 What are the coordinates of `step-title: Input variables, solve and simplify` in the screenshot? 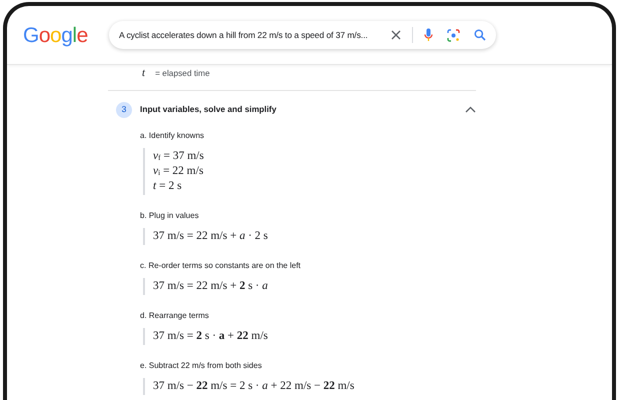 It's located at (209, 109).